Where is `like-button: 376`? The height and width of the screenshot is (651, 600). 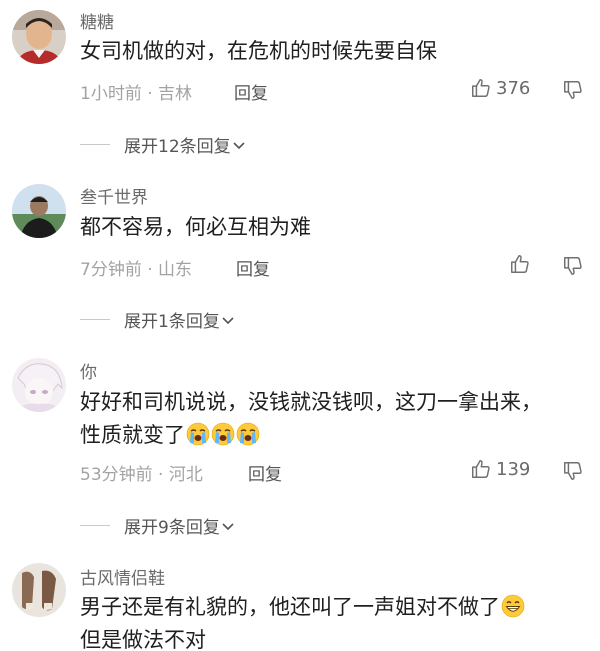
like-button: 376 is located at coordinates (500, 88).